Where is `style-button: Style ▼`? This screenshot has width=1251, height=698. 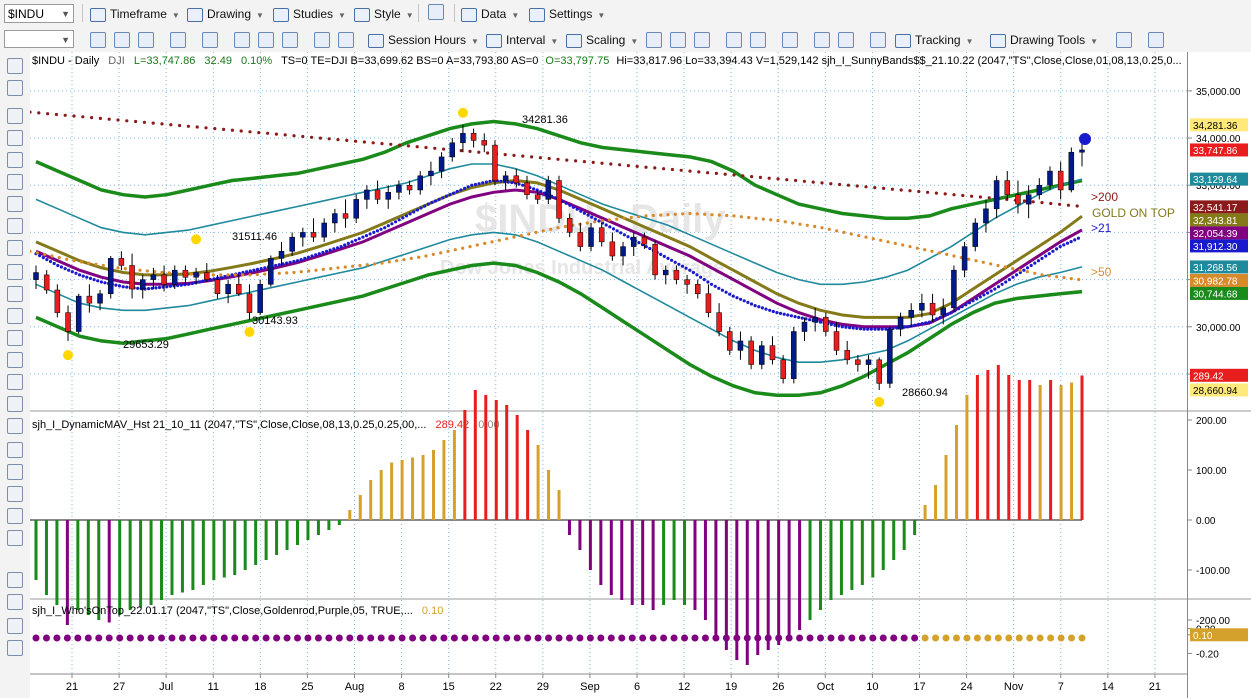 style-button: Style ▼ is located at coordinates (384, 14).